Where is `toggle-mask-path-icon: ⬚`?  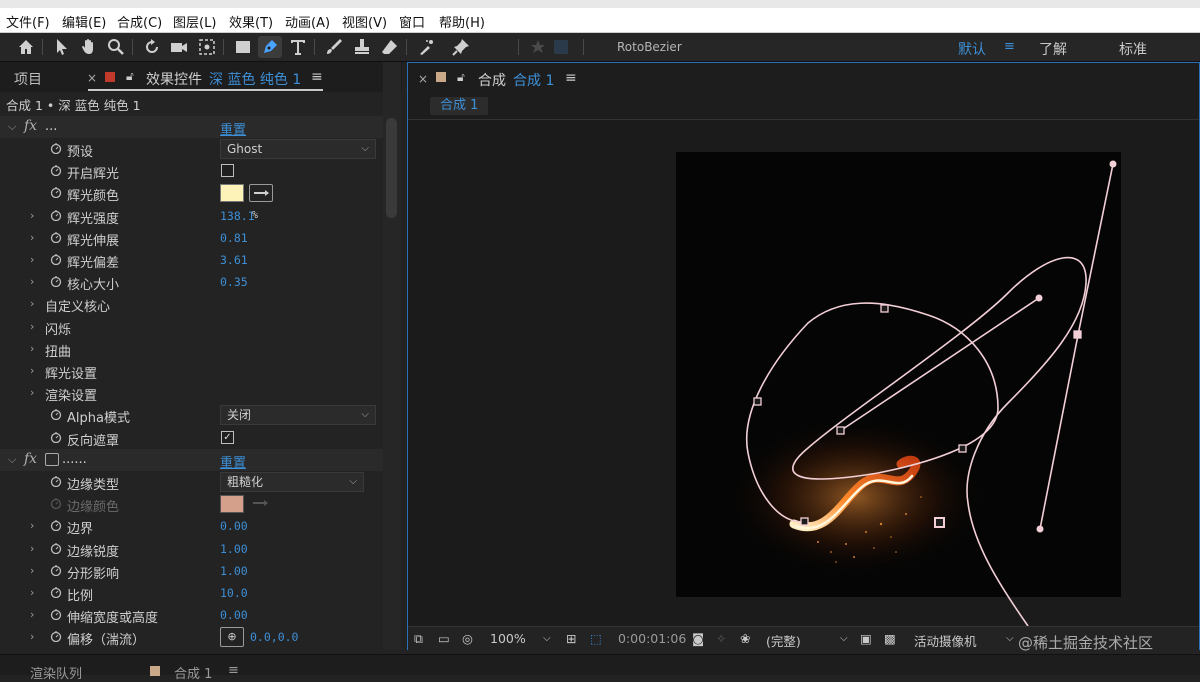
toggle-mask-path-icon: ⬚ is located at coordinates (596, 638).